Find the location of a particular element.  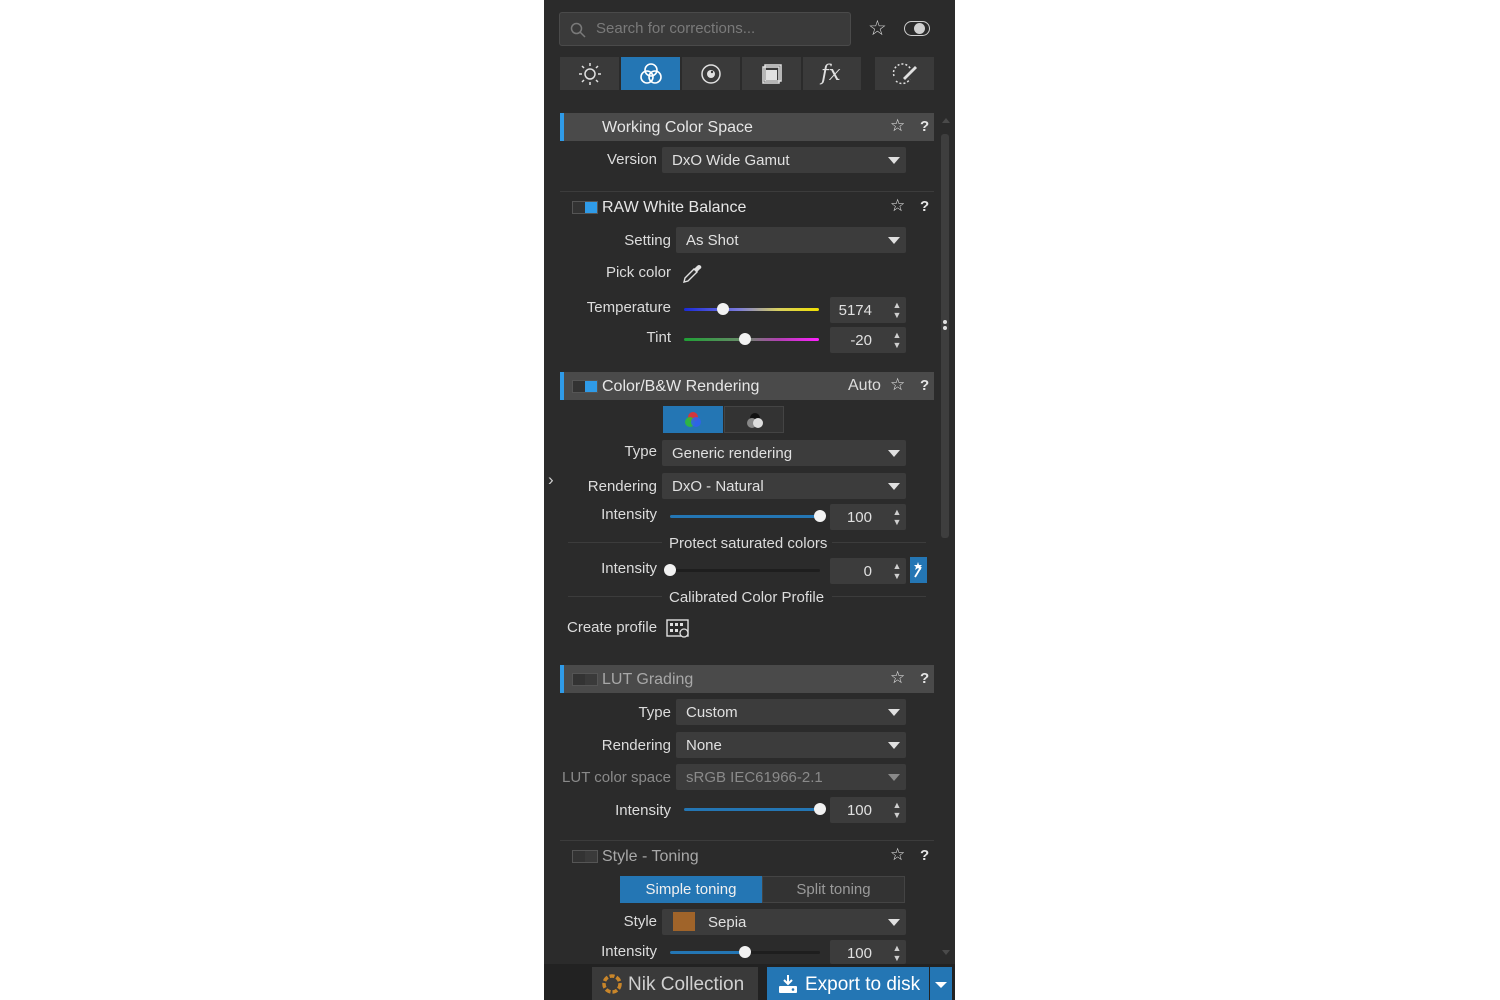

scrollbar-thumb is located at coordinates (945, 336).